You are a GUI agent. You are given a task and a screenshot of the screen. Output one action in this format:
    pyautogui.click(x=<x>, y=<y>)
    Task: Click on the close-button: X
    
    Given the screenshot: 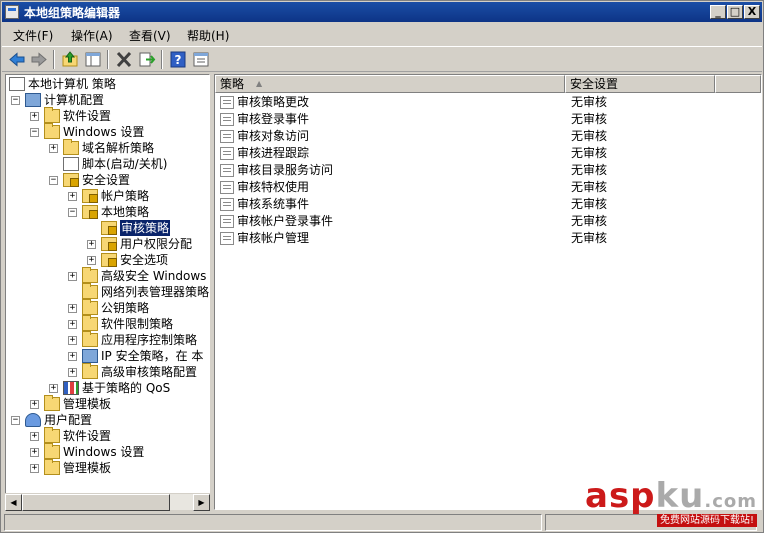 What is the action you would take?
    pyautogui.click(x=752, y=12)
    